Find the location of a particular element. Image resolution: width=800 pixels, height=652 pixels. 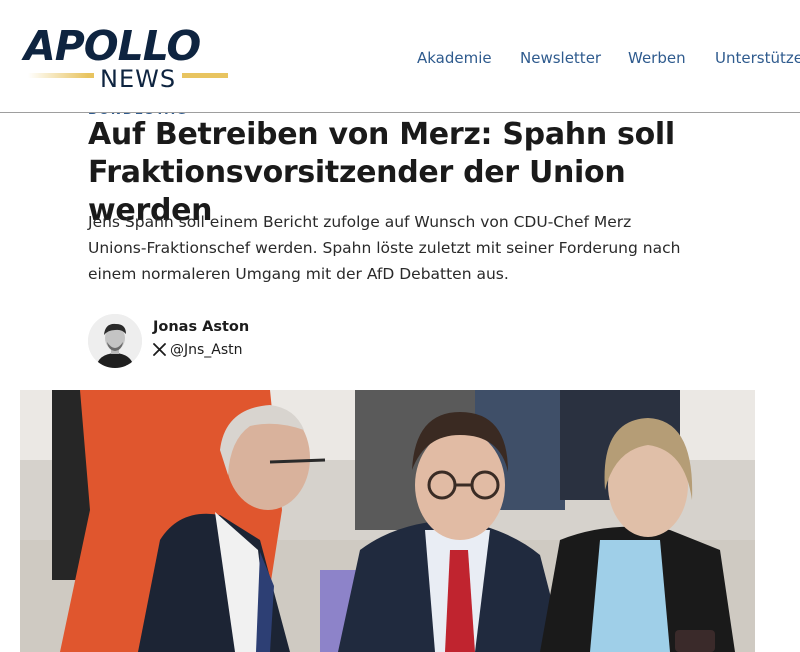

nav-link-unterstuetzen: Unterstützen is located at coordinates (757, 58).